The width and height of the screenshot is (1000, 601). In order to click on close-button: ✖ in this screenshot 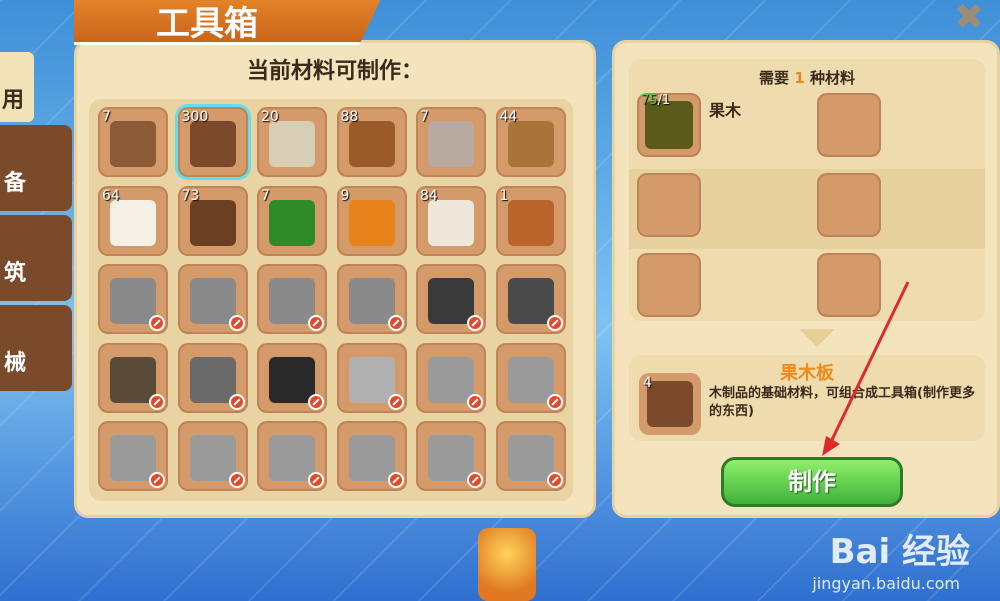, I will do `click(969, 19)`.